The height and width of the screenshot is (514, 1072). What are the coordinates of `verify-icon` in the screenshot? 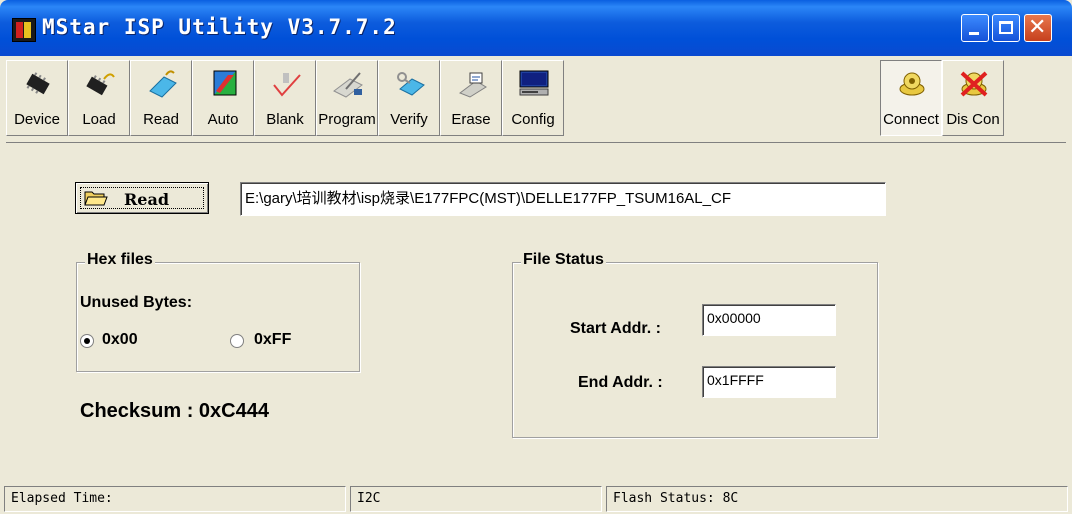 It's located at (411, 84).